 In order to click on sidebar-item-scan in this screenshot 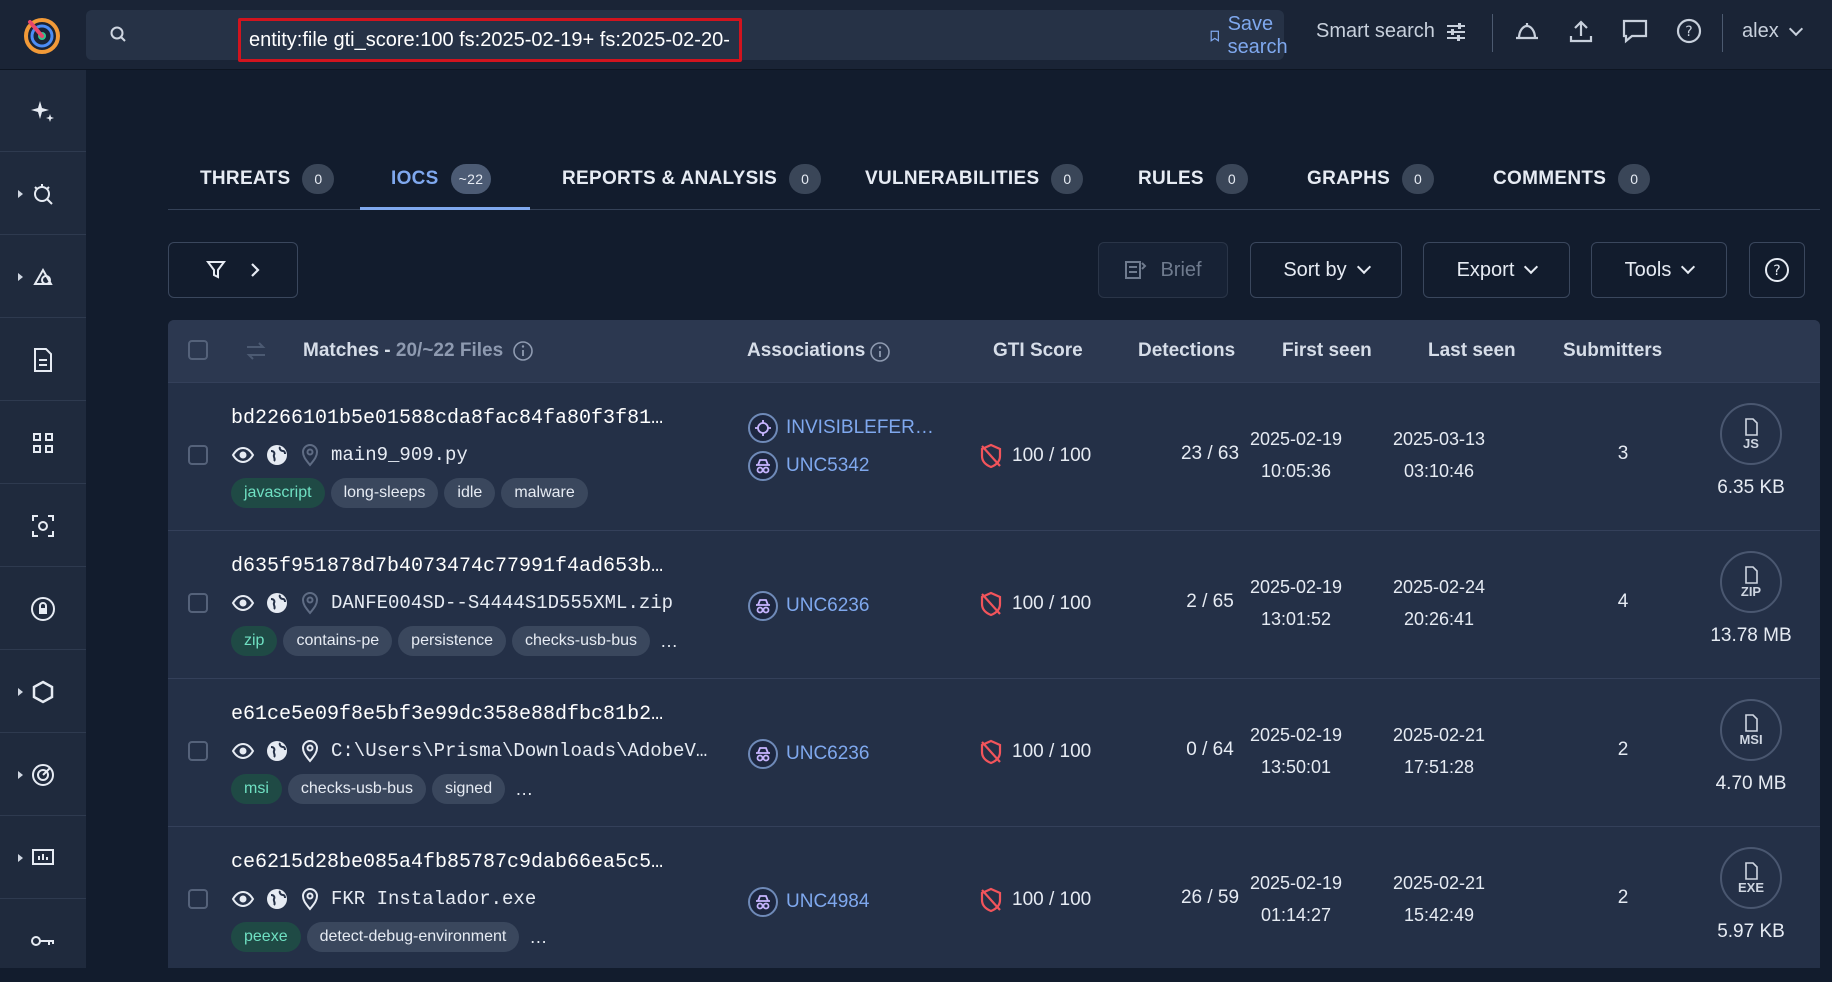, I will do `click(43, 526)`.